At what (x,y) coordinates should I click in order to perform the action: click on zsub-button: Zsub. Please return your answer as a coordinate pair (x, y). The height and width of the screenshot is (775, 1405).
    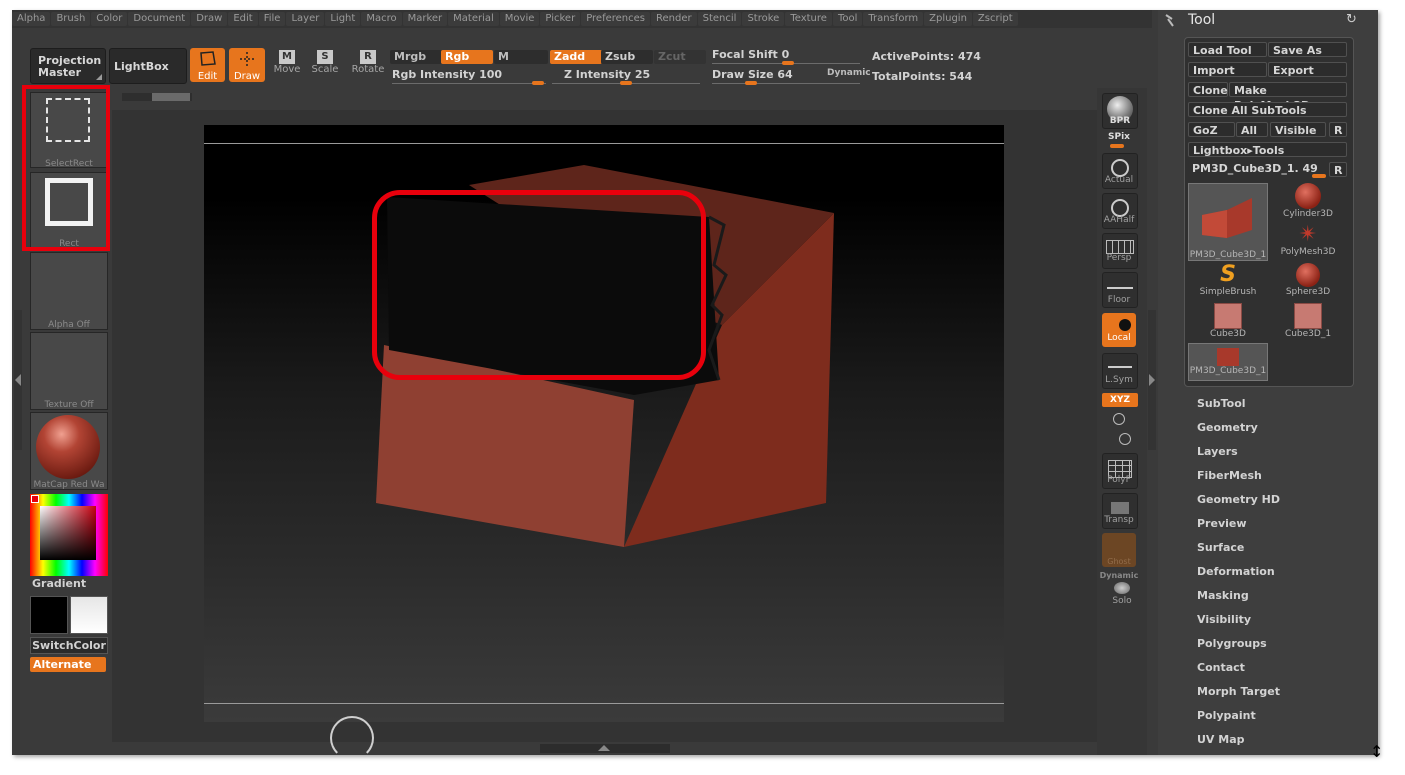
    Looking at the image, I should click on (627, 57).